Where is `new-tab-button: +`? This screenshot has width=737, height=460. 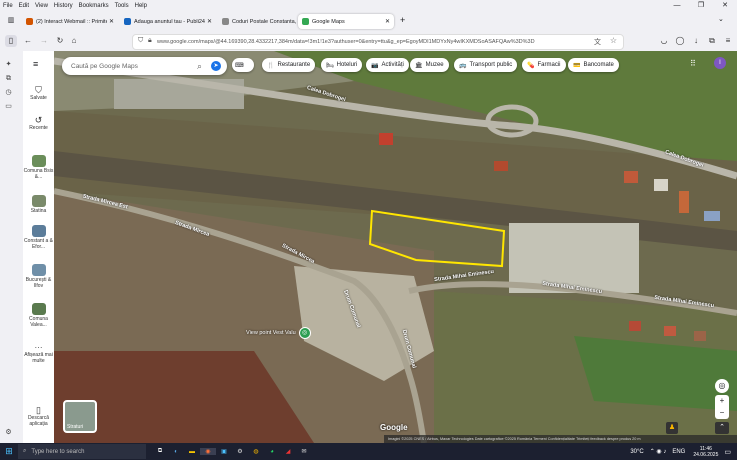
new-tab-button: + is located at coordinates (402, 20).